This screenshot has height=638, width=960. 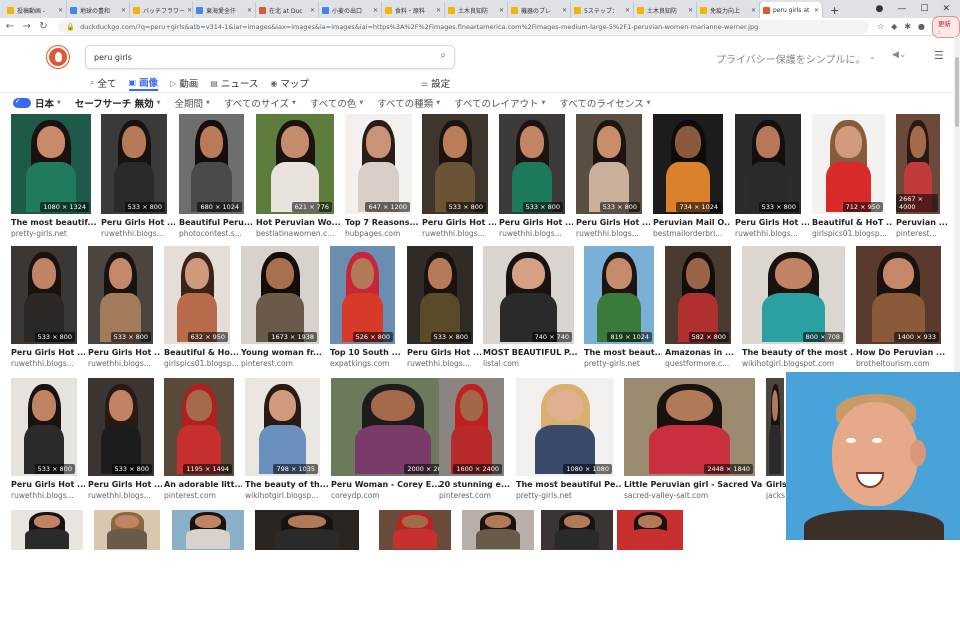 What do you see at coordinates (22, 102) in the screenshot?
I see `region-toggle` at bounding box center [22, 102].